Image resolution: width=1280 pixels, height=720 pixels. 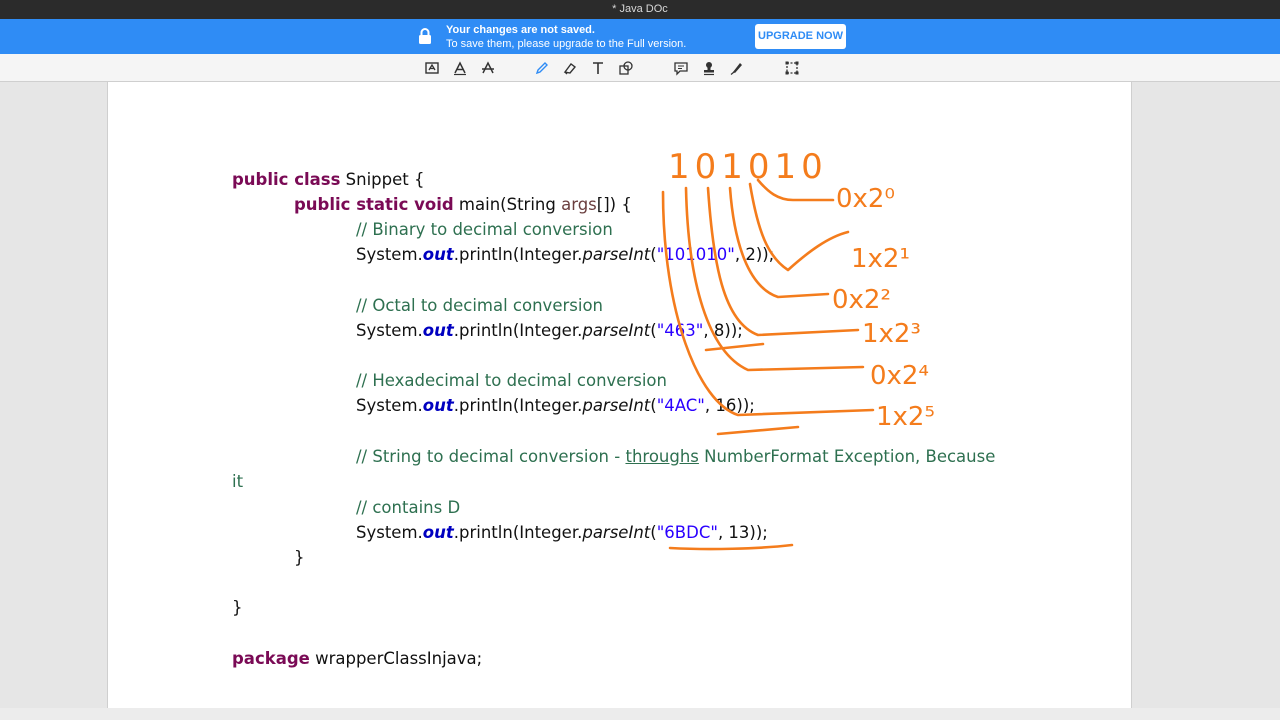 I want to click on code-string: "4AC", so click(x=680, y=405).